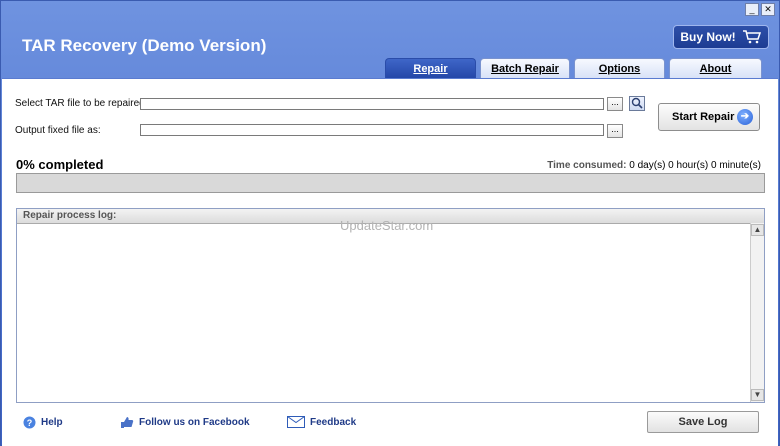 Image resolution: width=780 pixels, height=446 pixels. What do you see at coordinates (695, 165) in the screenshot?
I see `time-consumed-value: 0 day(s) 0 hour(s) 0 minute(s)` at bounding box center [695, 165].